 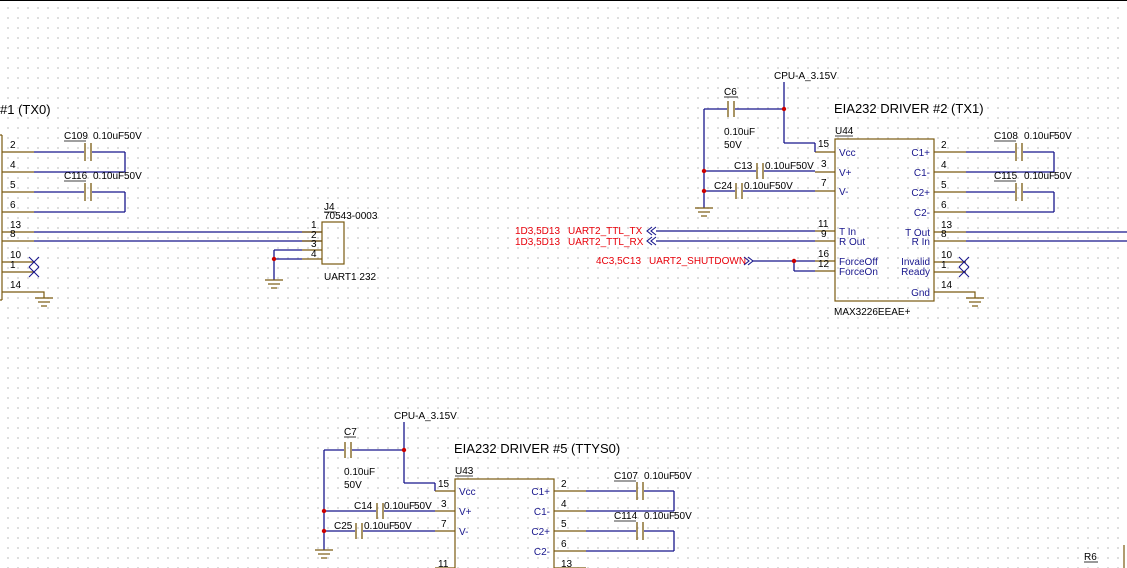 What do you see at coordinates (824, 183) in the screenshot?
I see `u44-pin-num: 7` at bounding box center [824, 183].